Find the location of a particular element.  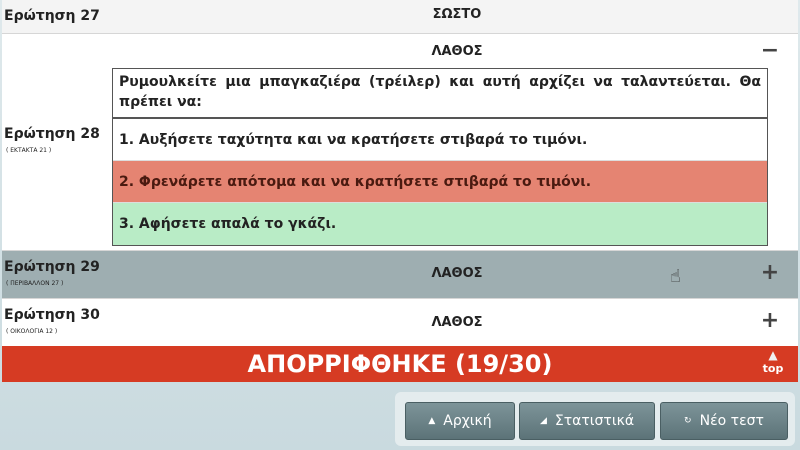

scroll-top-label: top is located at coordinates (773, 368).